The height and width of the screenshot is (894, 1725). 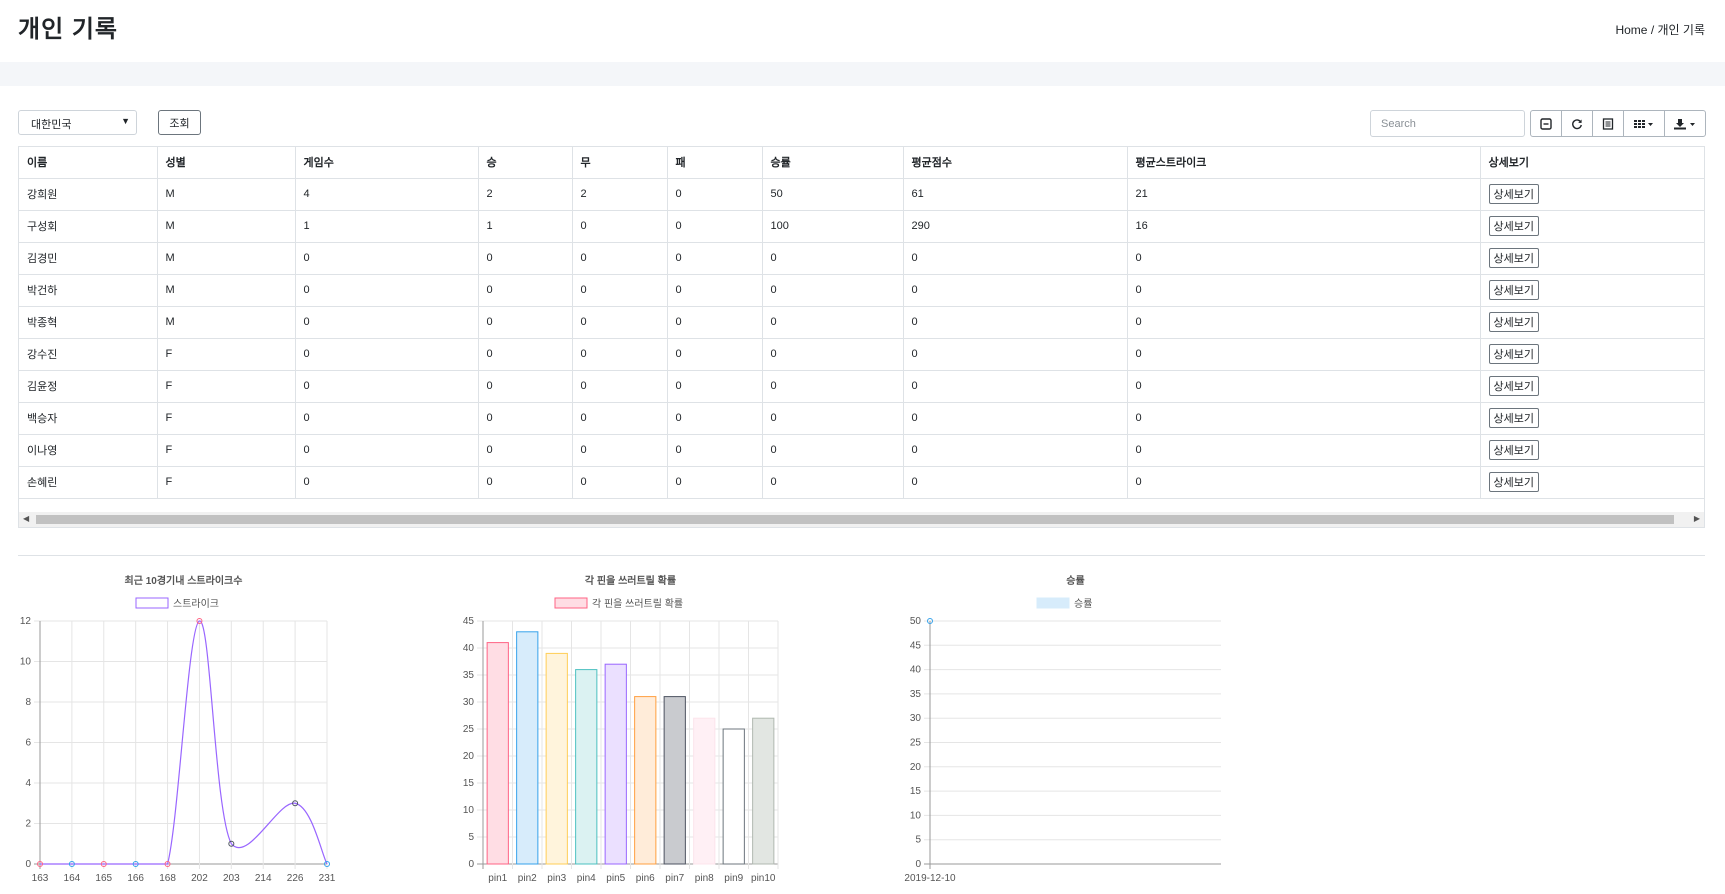 What do you see at coordinates (196, 604) in the screenshot?
I see `legend-label: 스트라이크` at bounding box center [196, 604].